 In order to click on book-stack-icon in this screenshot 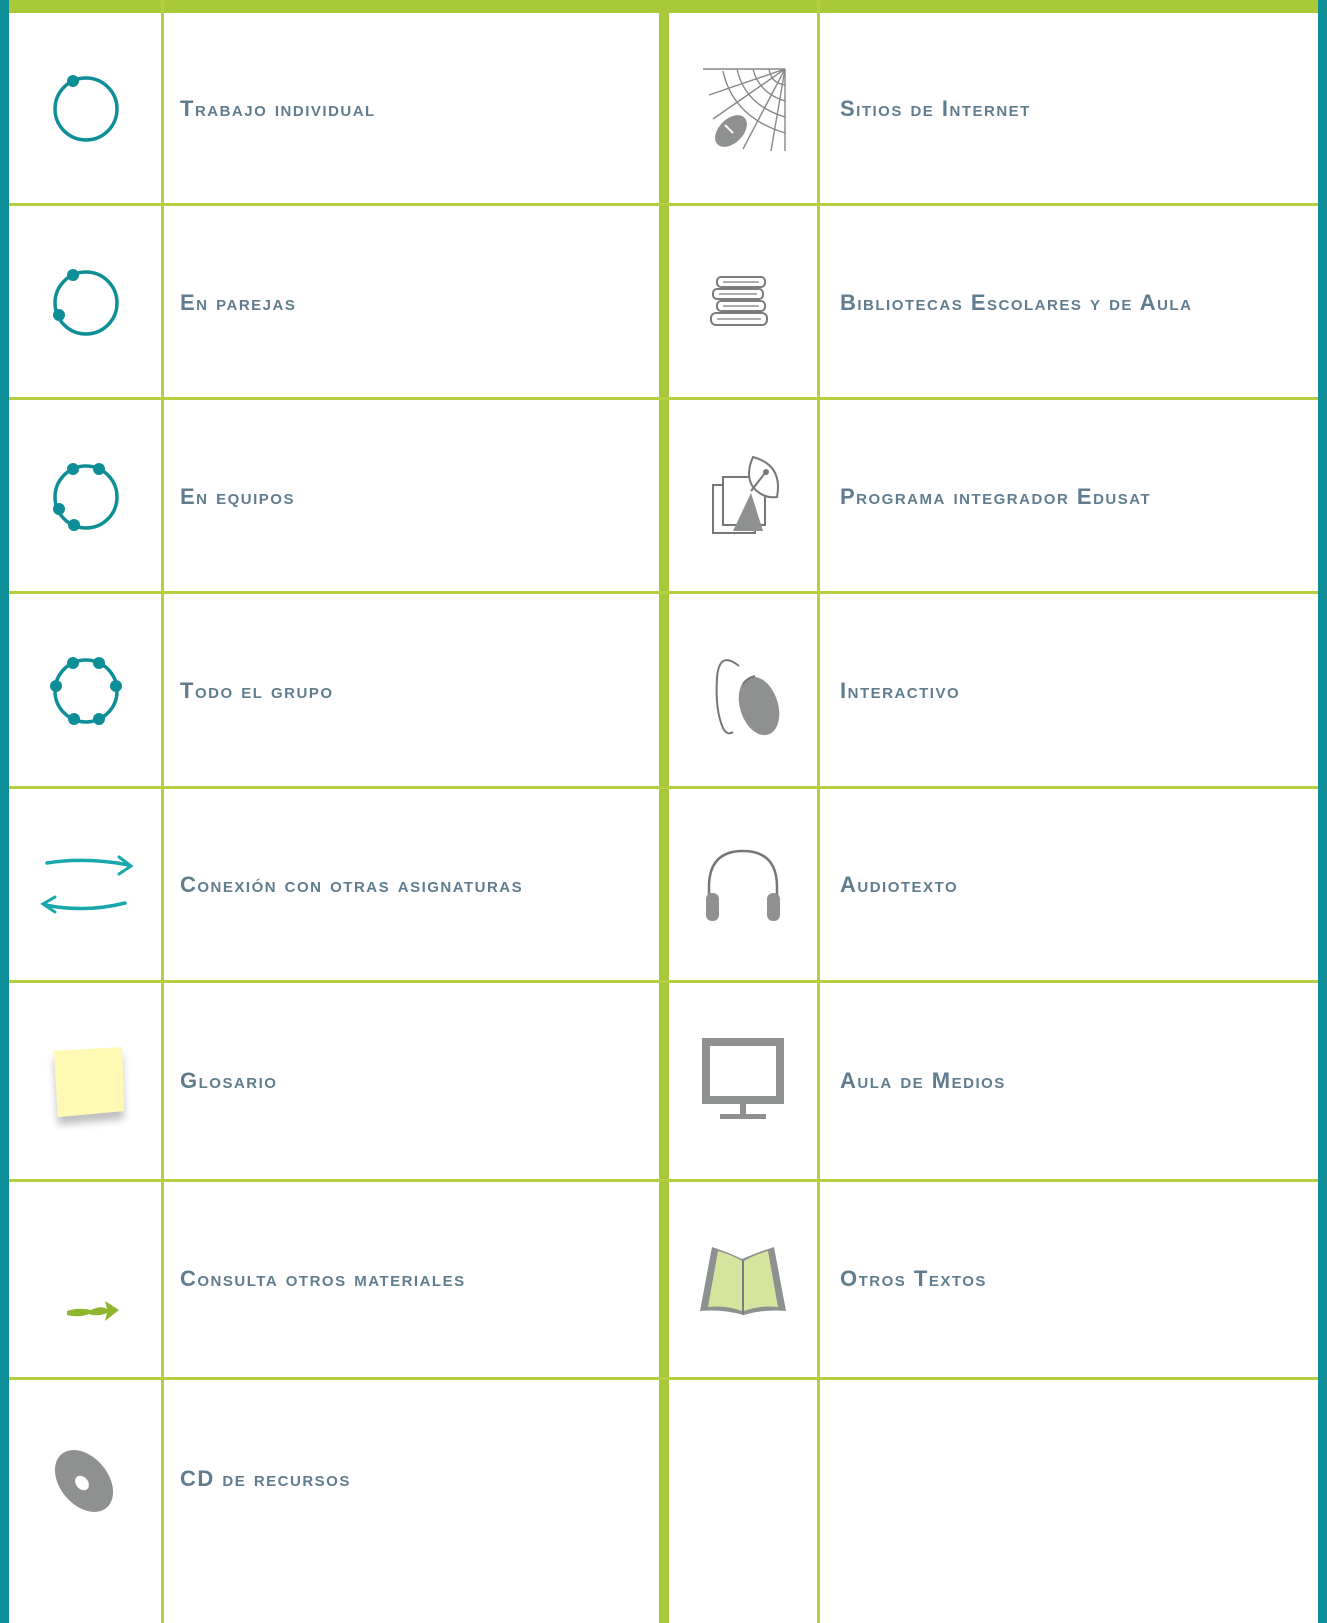, I will do `click(743, 303)`.